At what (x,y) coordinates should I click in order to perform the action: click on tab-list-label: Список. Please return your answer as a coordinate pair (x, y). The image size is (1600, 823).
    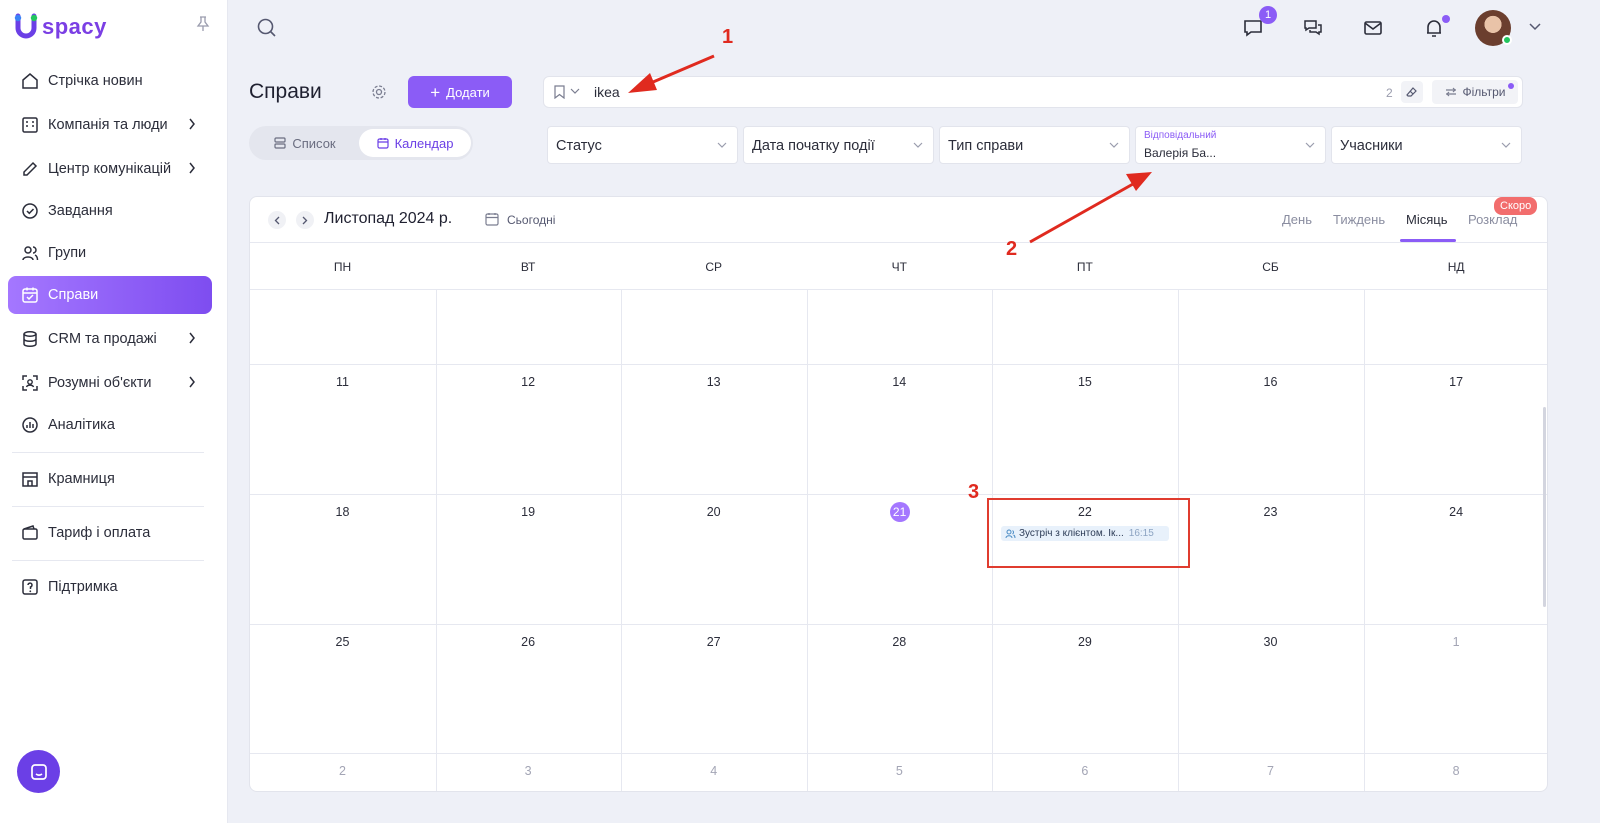
    Looking at the image, I should click on (314, 143).